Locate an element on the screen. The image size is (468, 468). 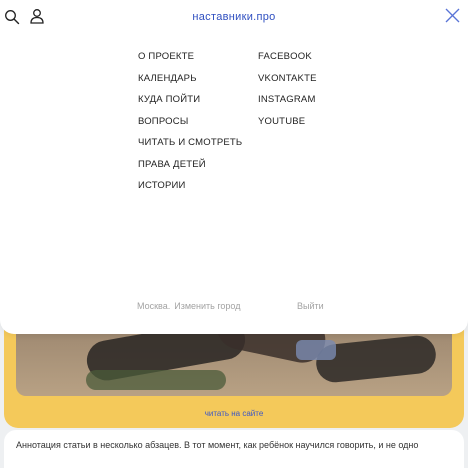
social-link-vkontakte: VKONTAKTE is located at coordinates (287, 79).